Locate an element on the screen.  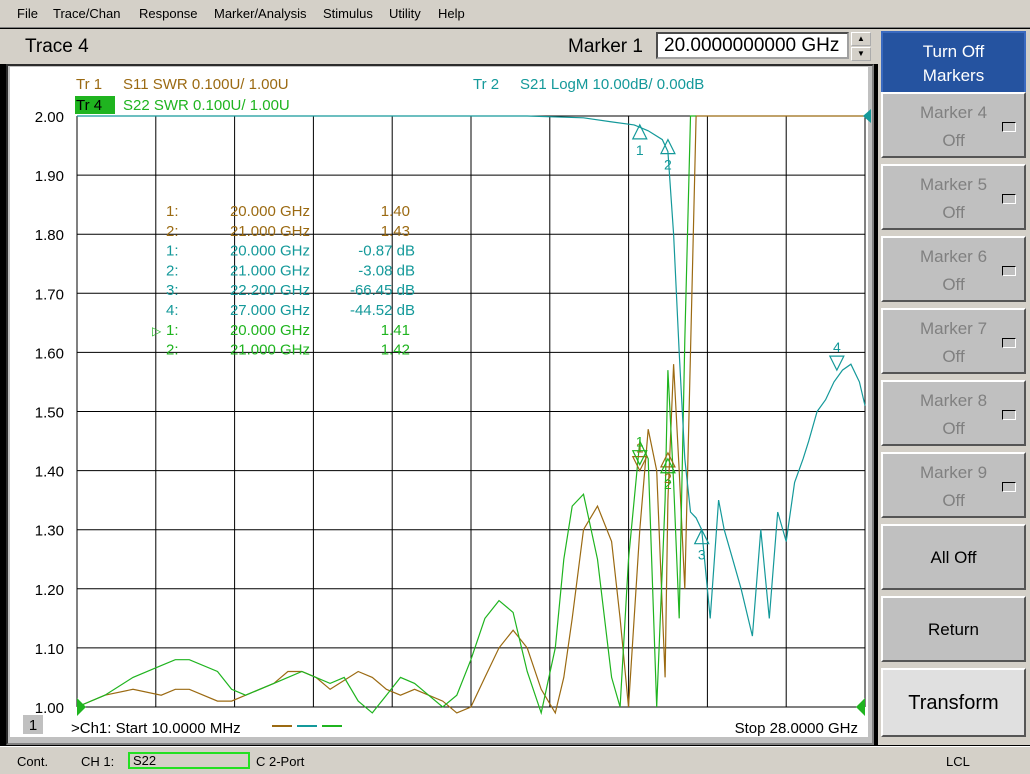
y-tick-label: 1.20 is located at coordinates (49, 590).